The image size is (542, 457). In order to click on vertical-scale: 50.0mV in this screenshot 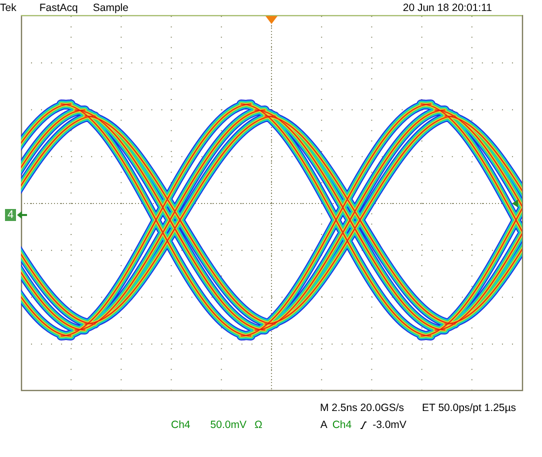, I will do `click(228, 424)`.